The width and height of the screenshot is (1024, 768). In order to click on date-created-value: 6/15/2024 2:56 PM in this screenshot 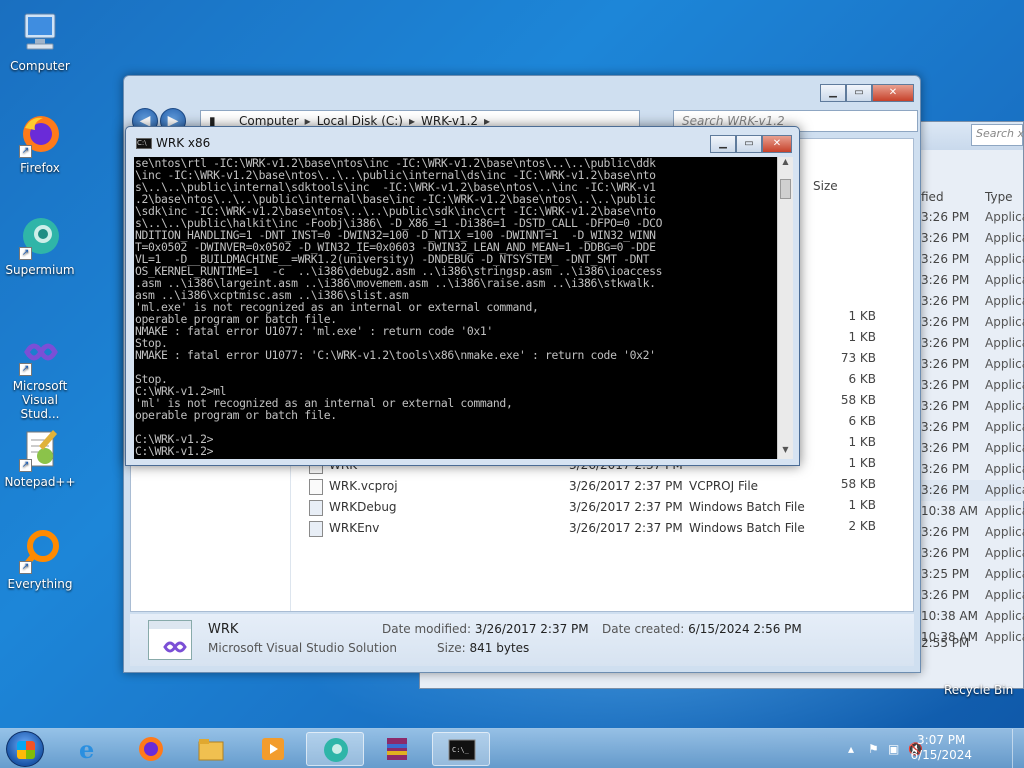, I will do `click(745, 629)`.